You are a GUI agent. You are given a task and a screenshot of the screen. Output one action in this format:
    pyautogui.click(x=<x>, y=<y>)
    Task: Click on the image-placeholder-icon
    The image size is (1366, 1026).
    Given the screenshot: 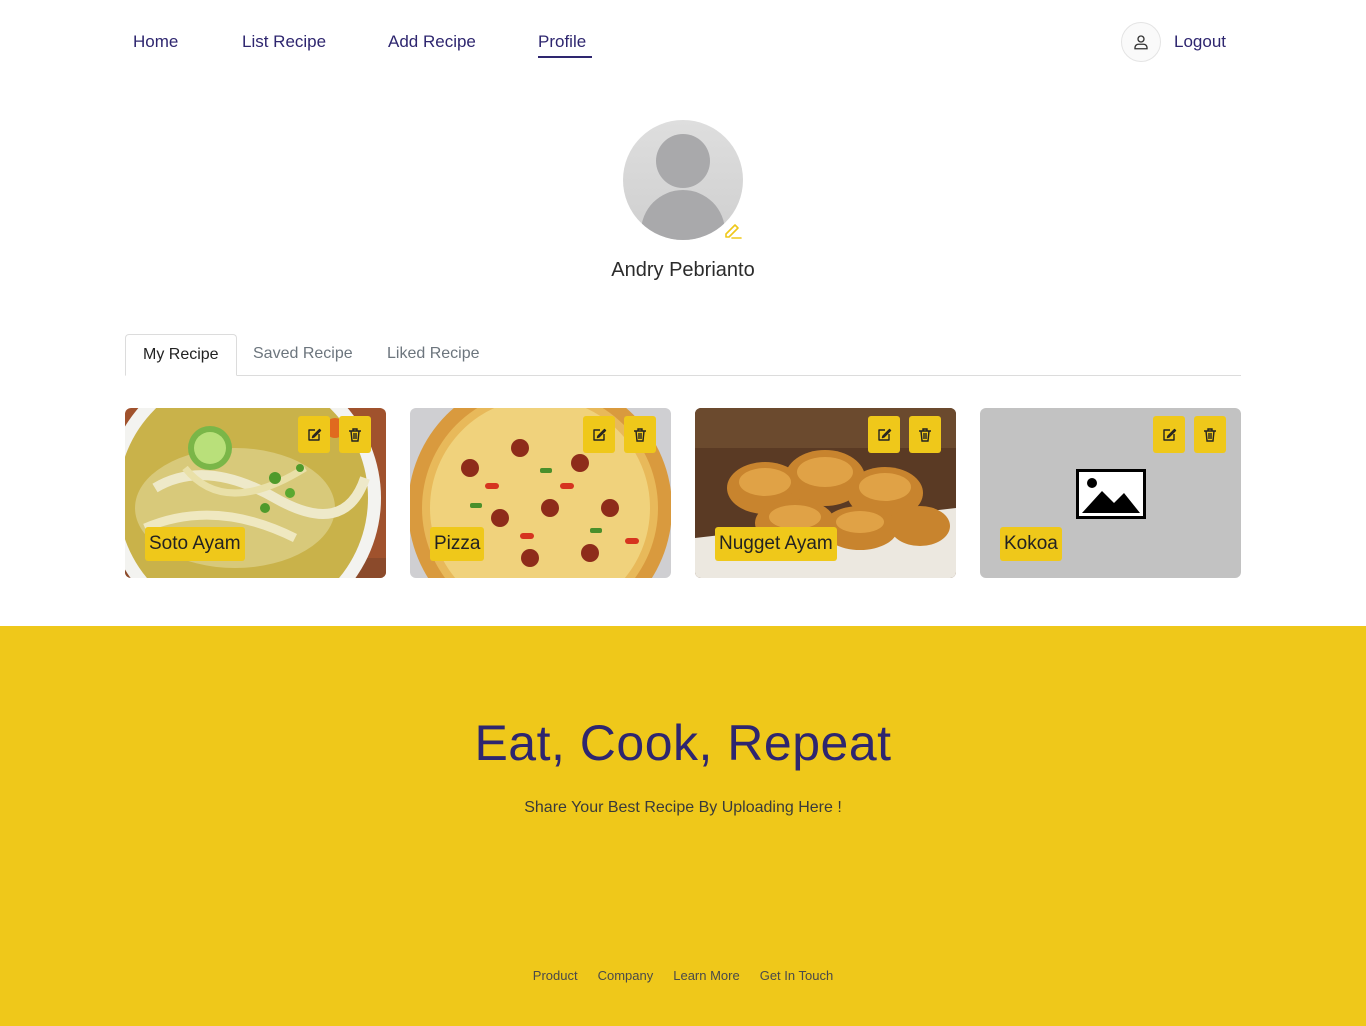 What is the action you would take?
    pyautogui.click(x=1111, y=494)
    